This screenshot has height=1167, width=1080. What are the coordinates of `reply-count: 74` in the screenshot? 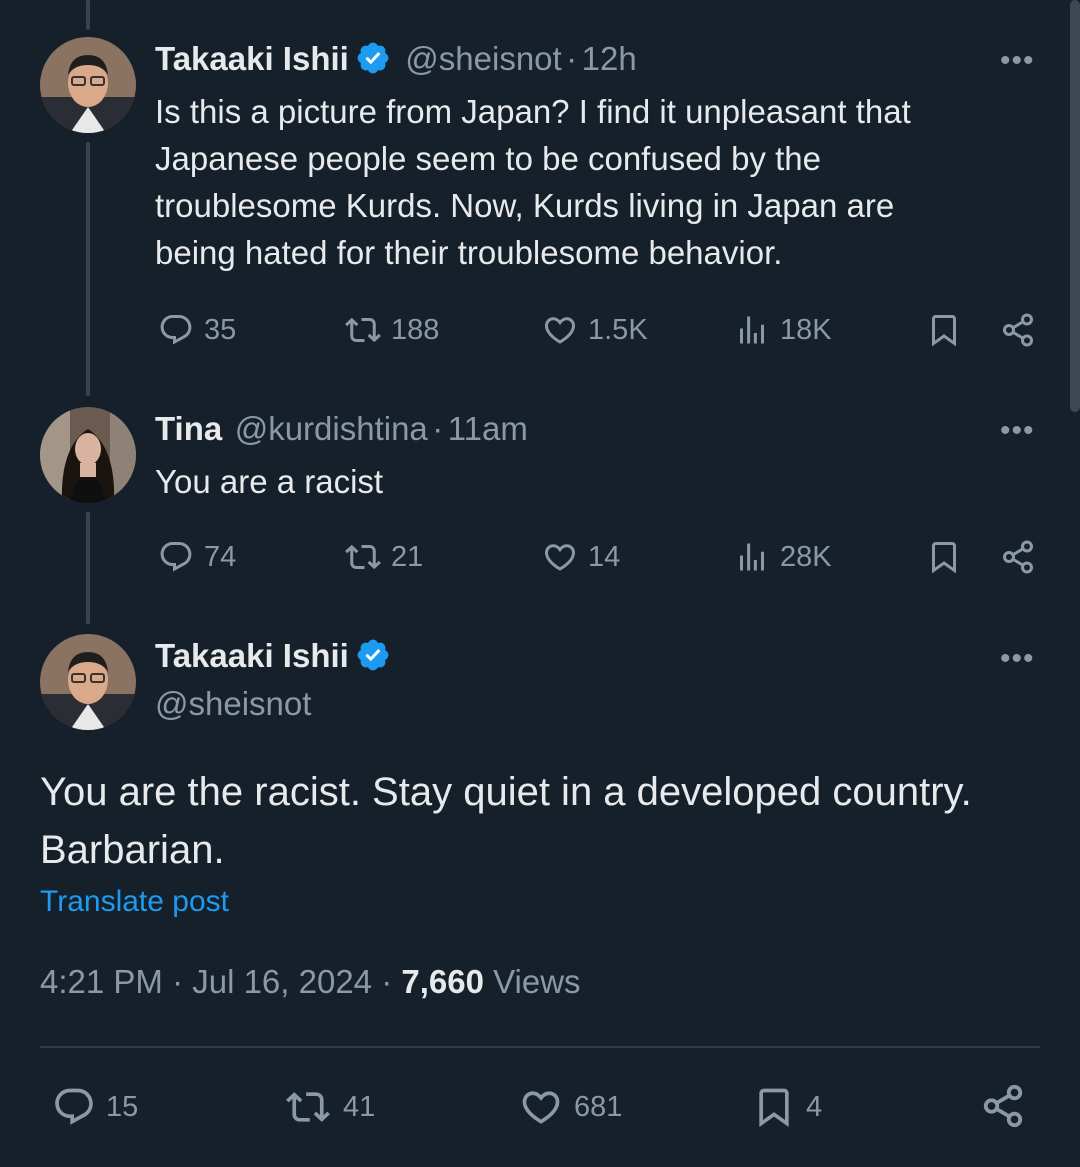 It's located at (220, 556).